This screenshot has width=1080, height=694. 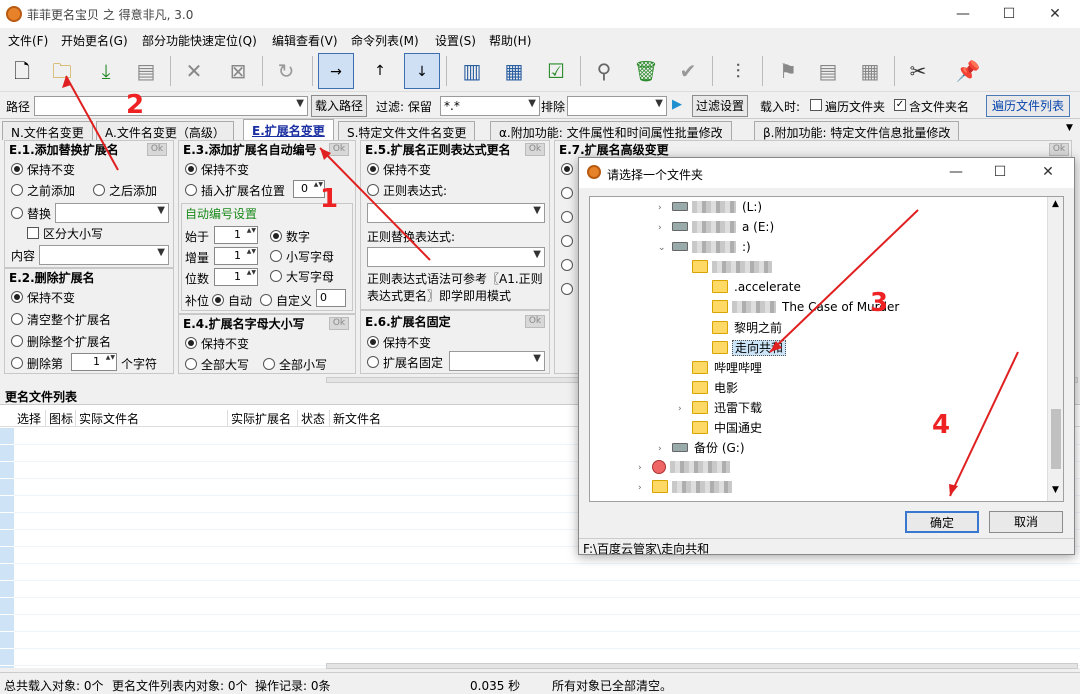 What do you see at coordinates (941, 425) in the screenshot?
I see `annotation-4: 4` at bounding box center [941, 425].